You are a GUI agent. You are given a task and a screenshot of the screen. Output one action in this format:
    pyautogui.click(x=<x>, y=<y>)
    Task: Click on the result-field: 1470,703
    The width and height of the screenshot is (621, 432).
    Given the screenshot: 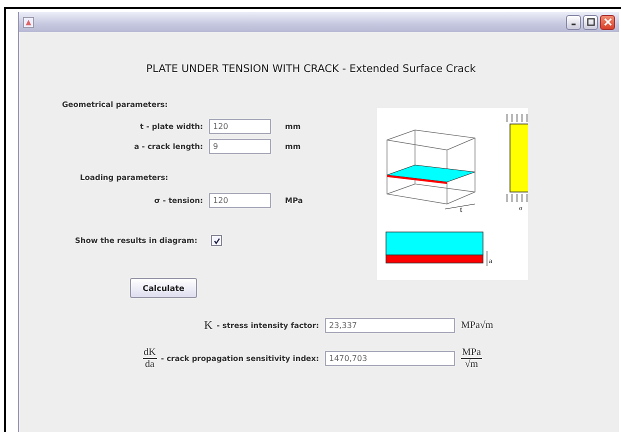 What is the action you would take?
    pyautogui.click(x=390, y=358)
    